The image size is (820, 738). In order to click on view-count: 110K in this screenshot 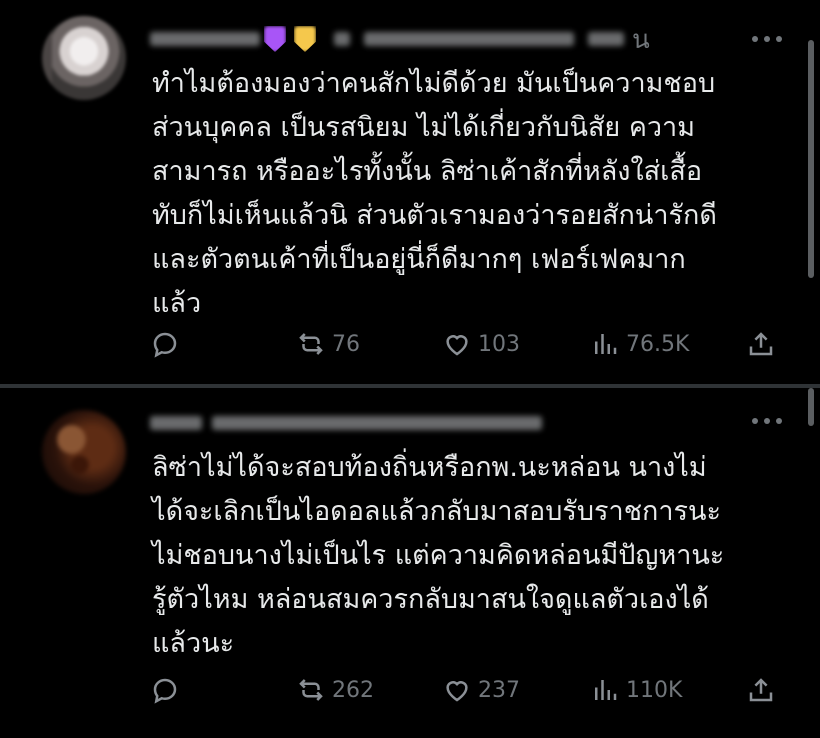, I will do `click(654, 690)`.